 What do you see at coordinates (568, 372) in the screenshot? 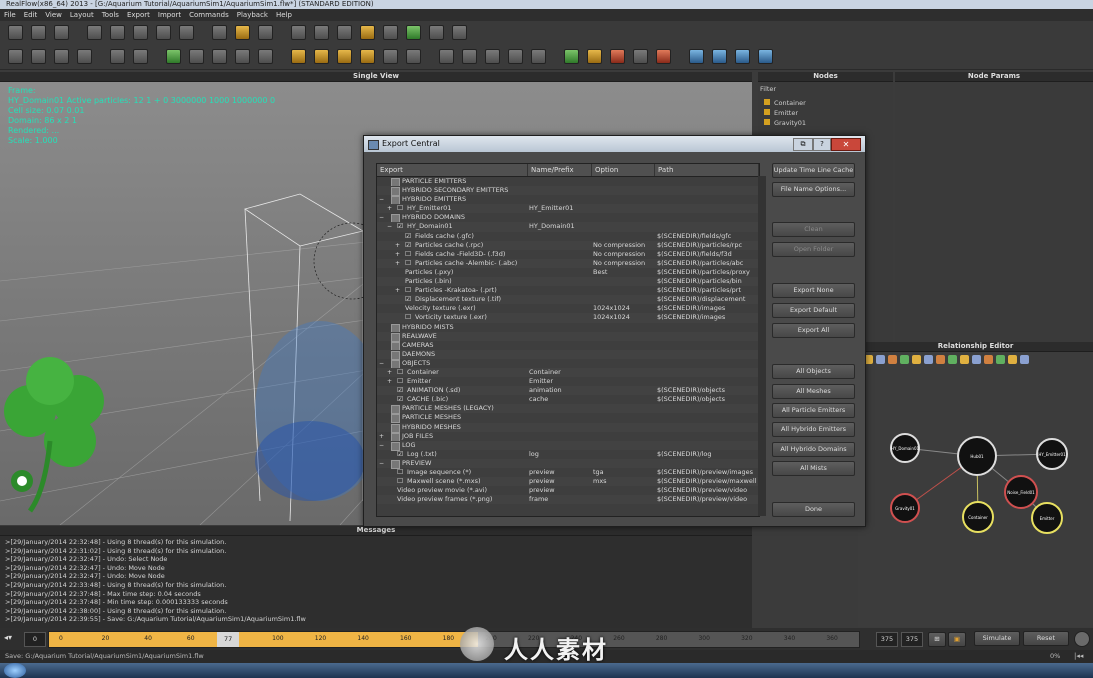
I see `export-row: + ☐ Container Container` at bounding box center [568, 372].